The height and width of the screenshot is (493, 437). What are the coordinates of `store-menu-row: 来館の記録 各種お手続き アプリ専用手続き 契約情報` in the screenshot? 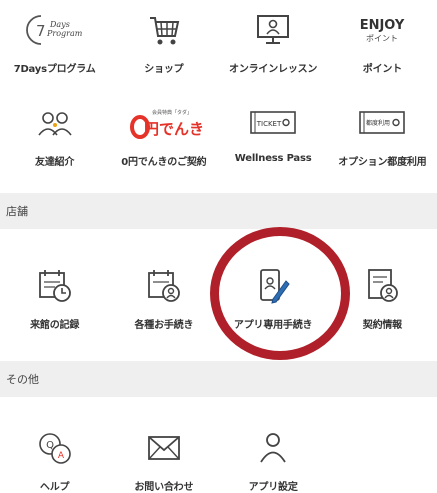 It's located at (218, 298).